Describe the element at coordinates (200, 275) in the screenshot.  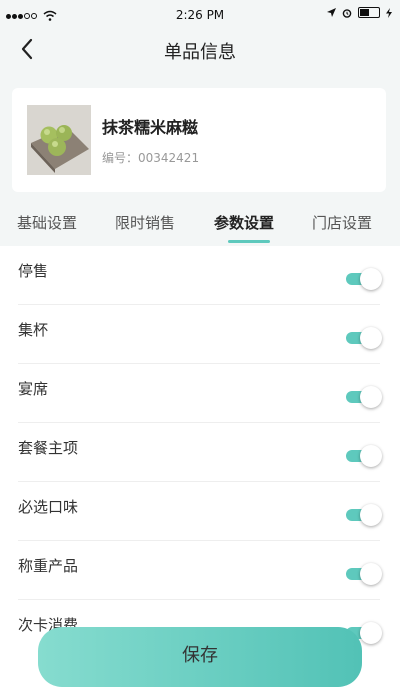
I see `list-item: 停售` at that location.